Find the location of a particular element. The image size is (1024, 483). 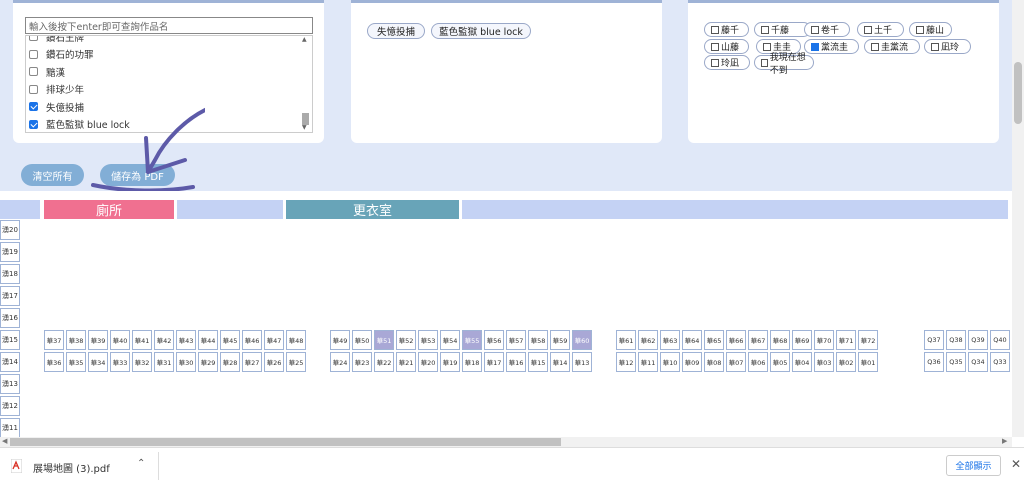

scroll-right-icon: ▶ is located at coordinates (1004, 441).